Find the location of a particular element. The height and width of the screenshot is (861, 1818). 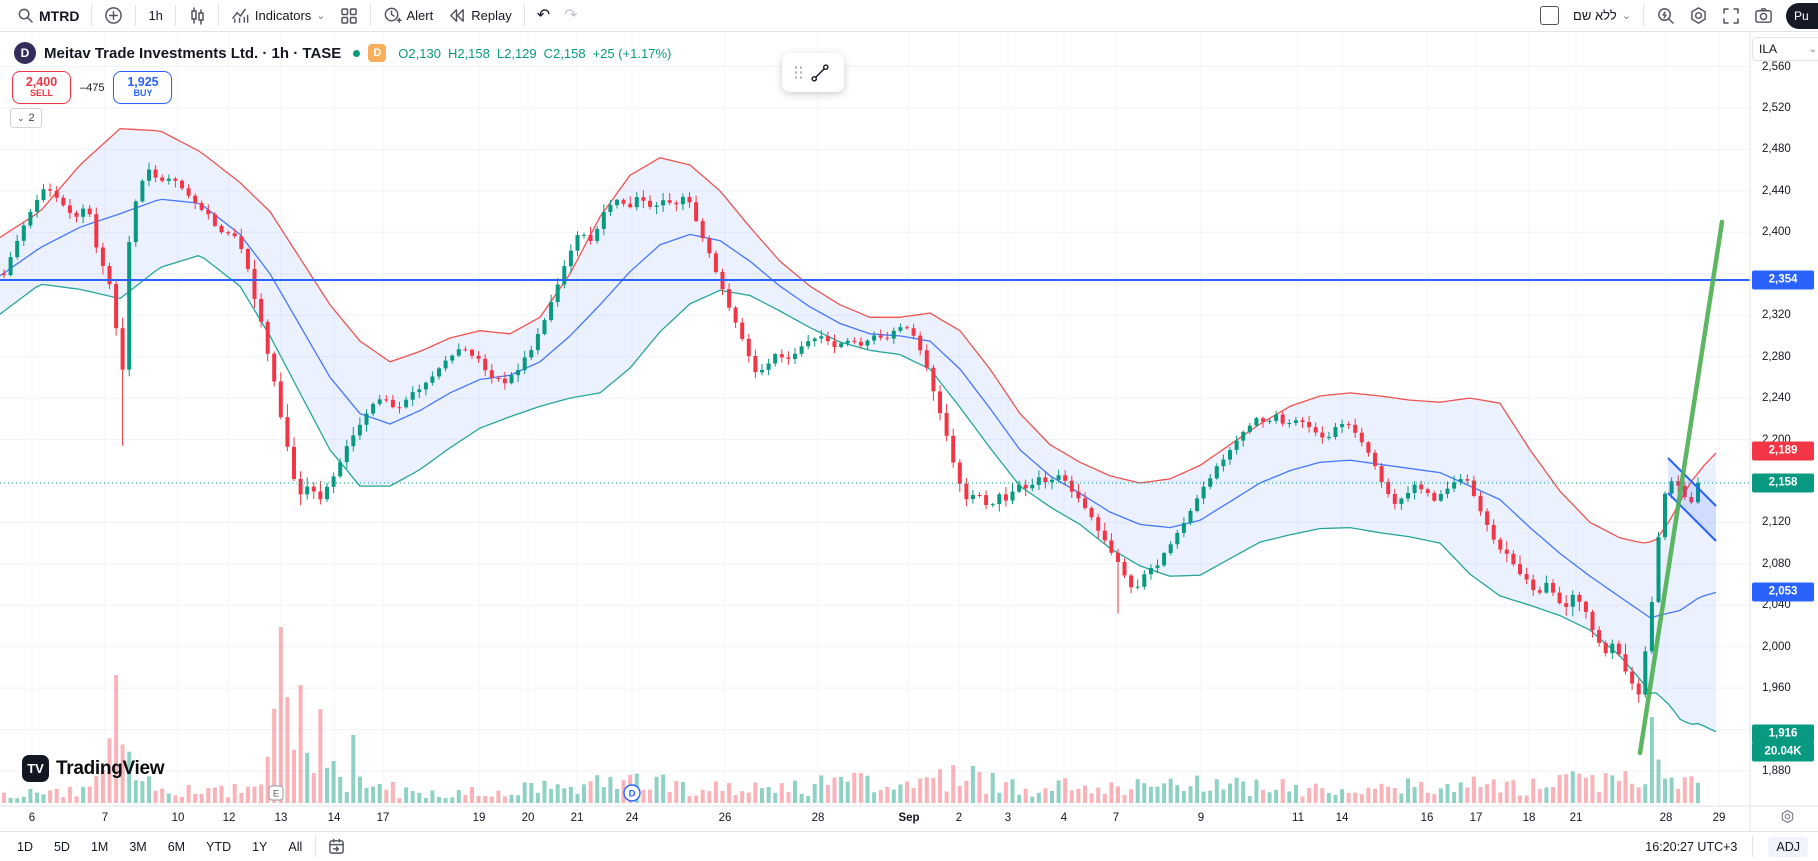

toolbar-right-group: ללא שם ⌄ Pu is located at coordinates (1675, 15).